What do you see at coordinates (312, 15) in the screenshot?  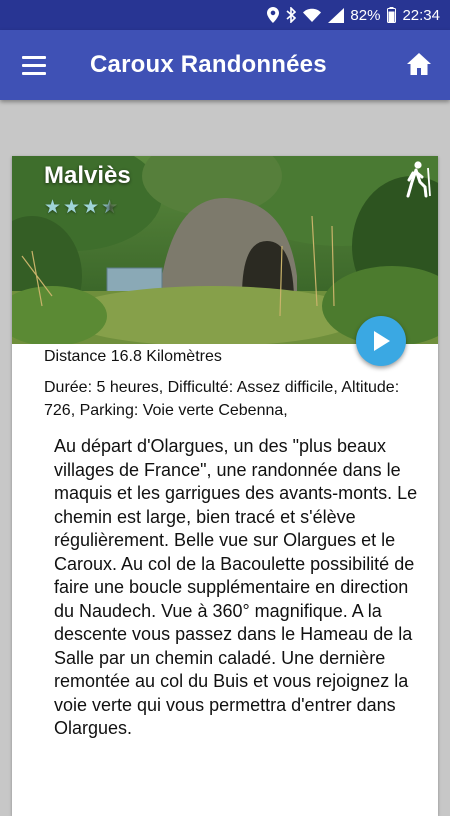 I see `wifi-icon` at bounding box center [312, 15].